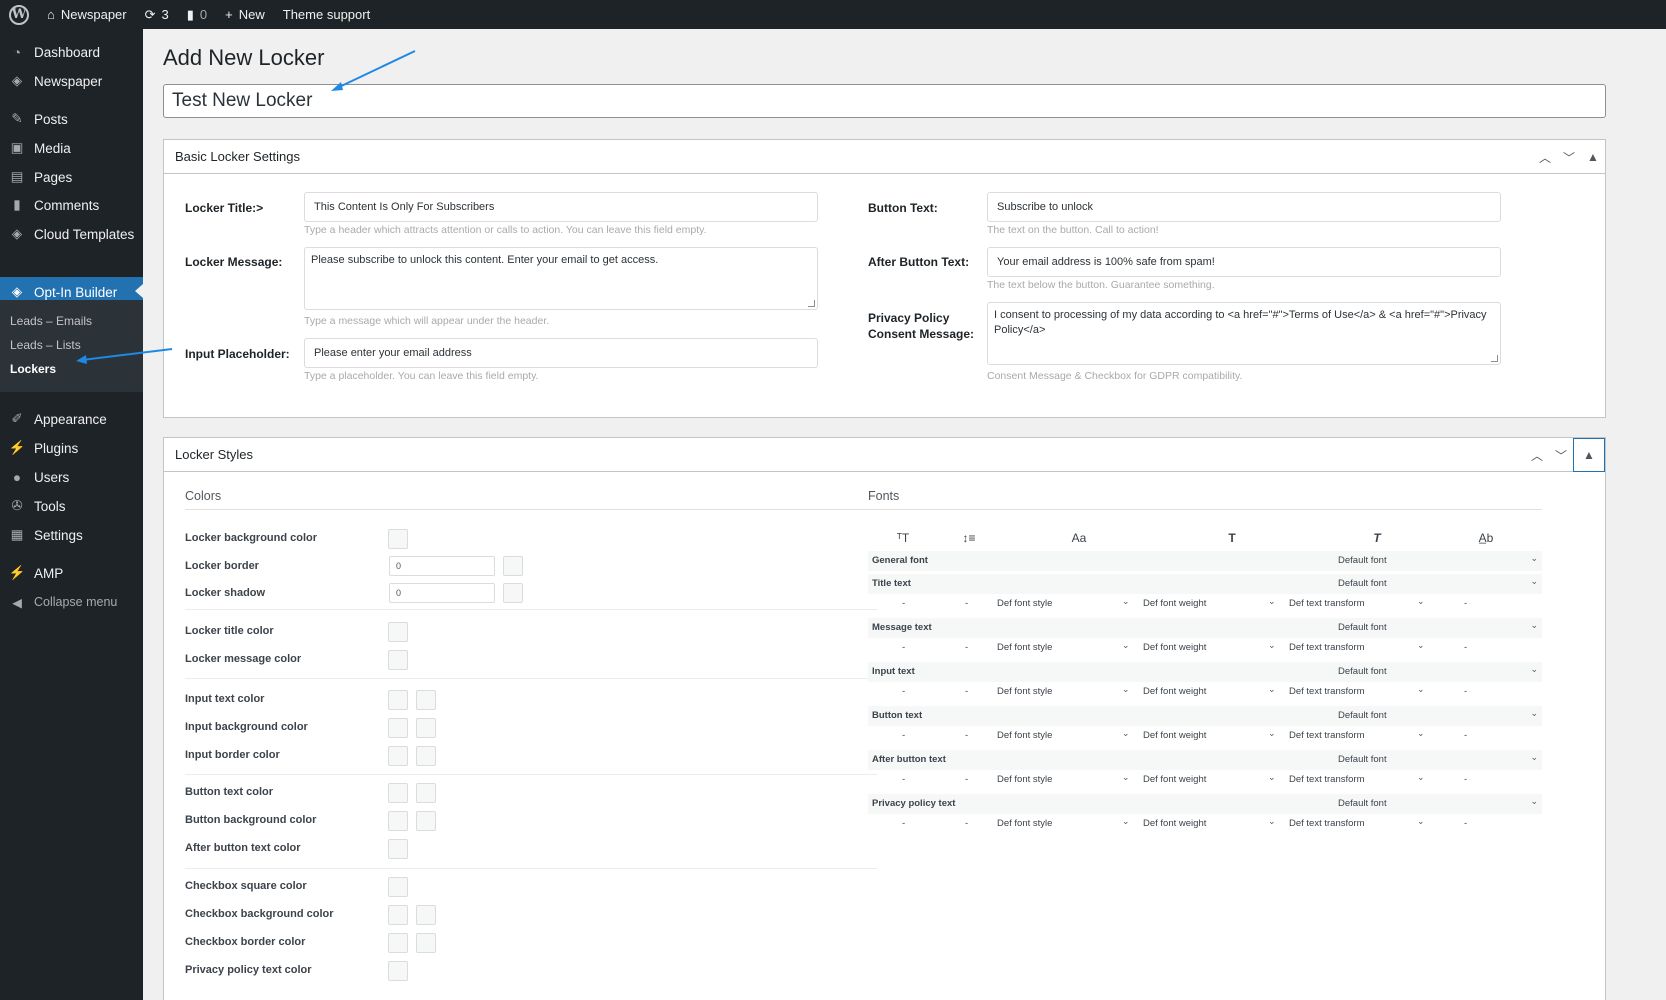 This screenshot has height=1000, width=1666. Describe the element at coordinates (561, 207) in the screenshot. I see `locker-title-input: This Content Is Only For Subscribers` at that location.